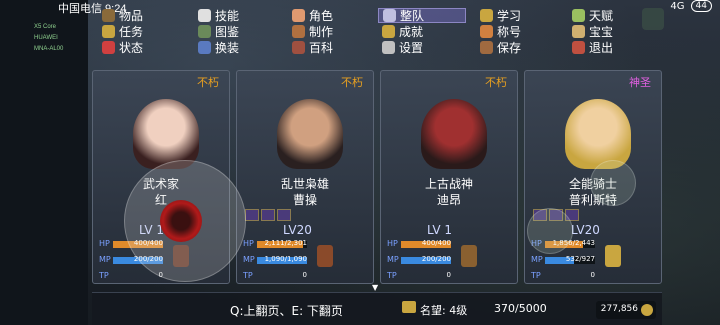  Describe the element at coordinates (601, 32) in the screenshot. I see `menu-item-label: 宝宝` at that location.